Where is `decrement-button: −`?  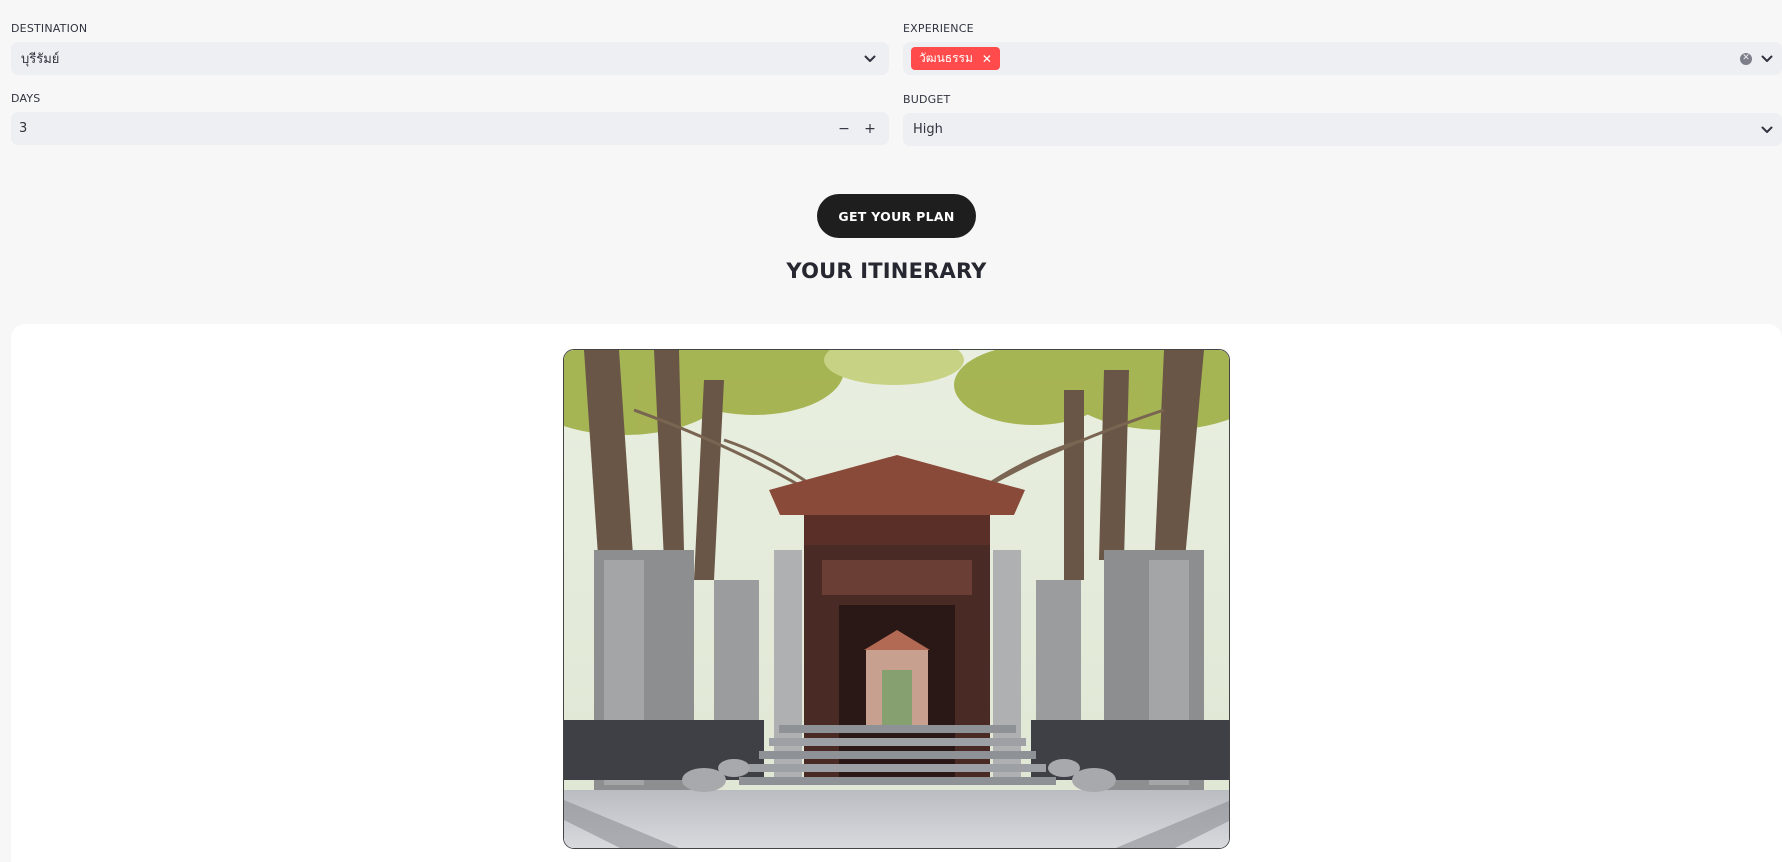 decrement-button: − is located at coordinates (844, 129).